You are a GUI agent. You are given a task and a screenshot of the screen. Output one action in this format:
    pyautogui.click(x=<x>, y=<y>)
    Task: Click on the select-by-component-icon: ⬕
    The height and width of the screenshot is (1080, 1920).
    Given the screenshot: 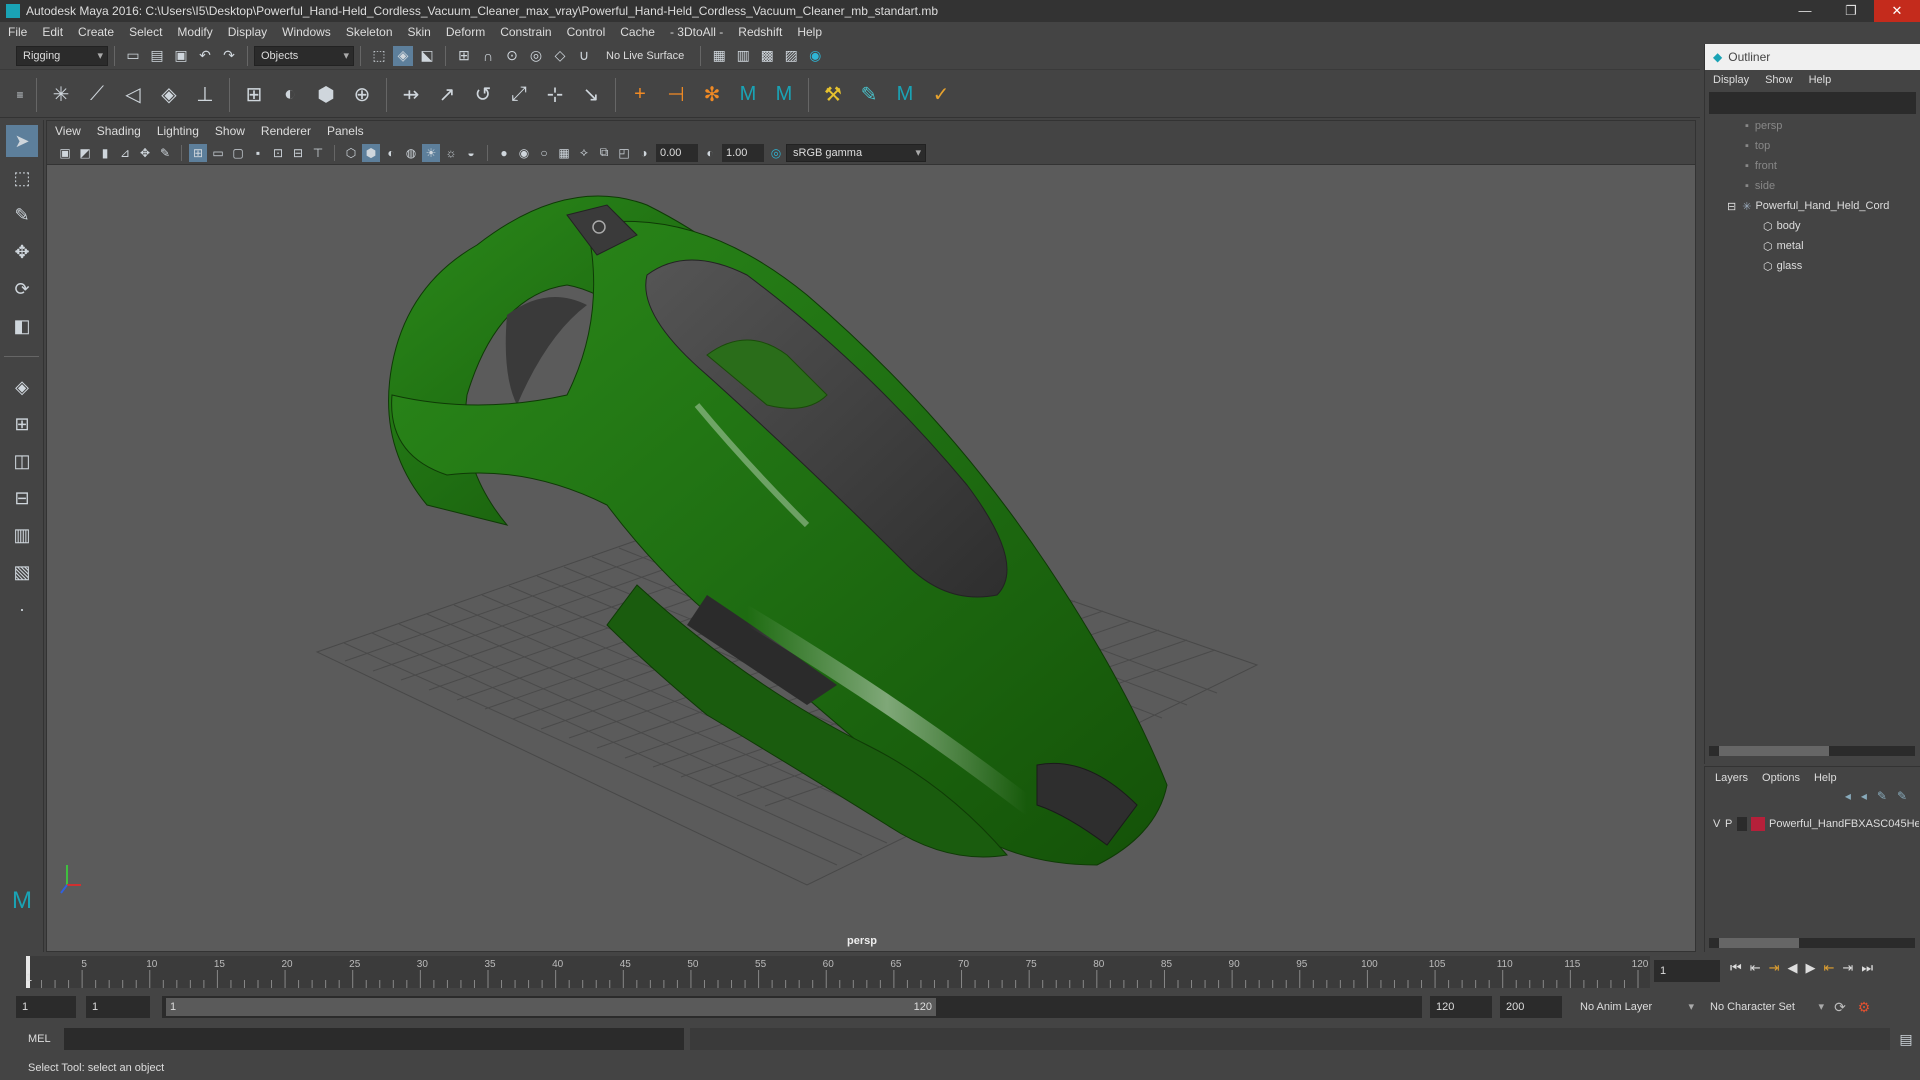 What is the action you would take?
    pyautogui.click(x=427, y=56)
    